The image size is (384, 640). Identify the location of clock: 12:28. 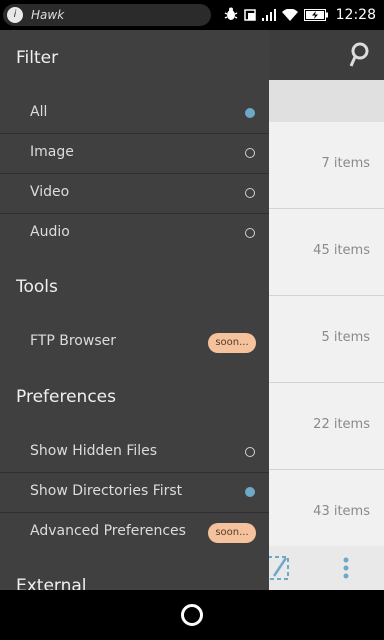
(355, 15).